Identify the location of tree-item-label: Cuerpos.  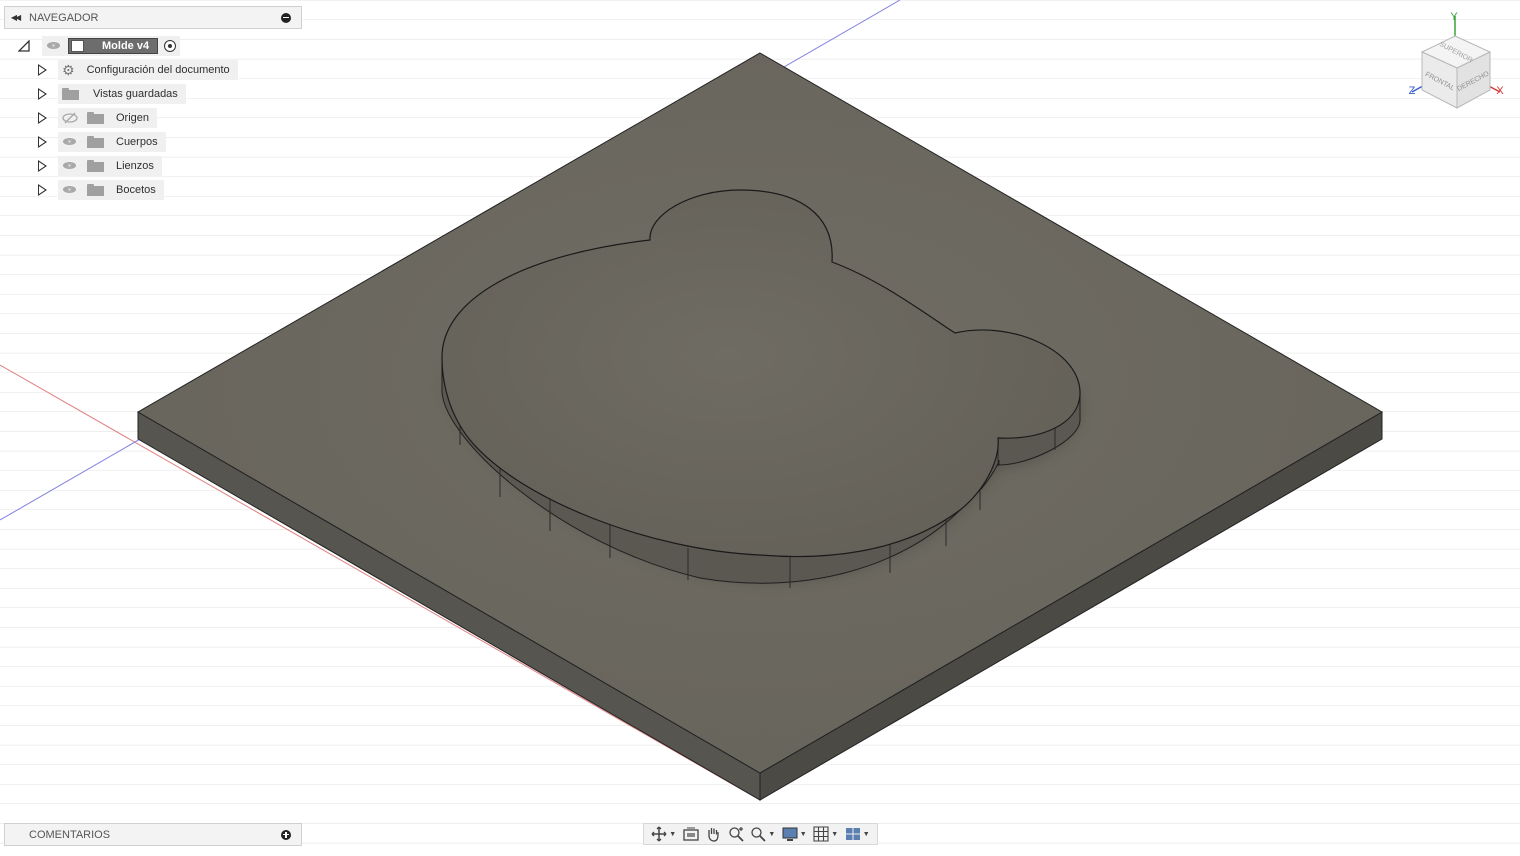
(137, 142).